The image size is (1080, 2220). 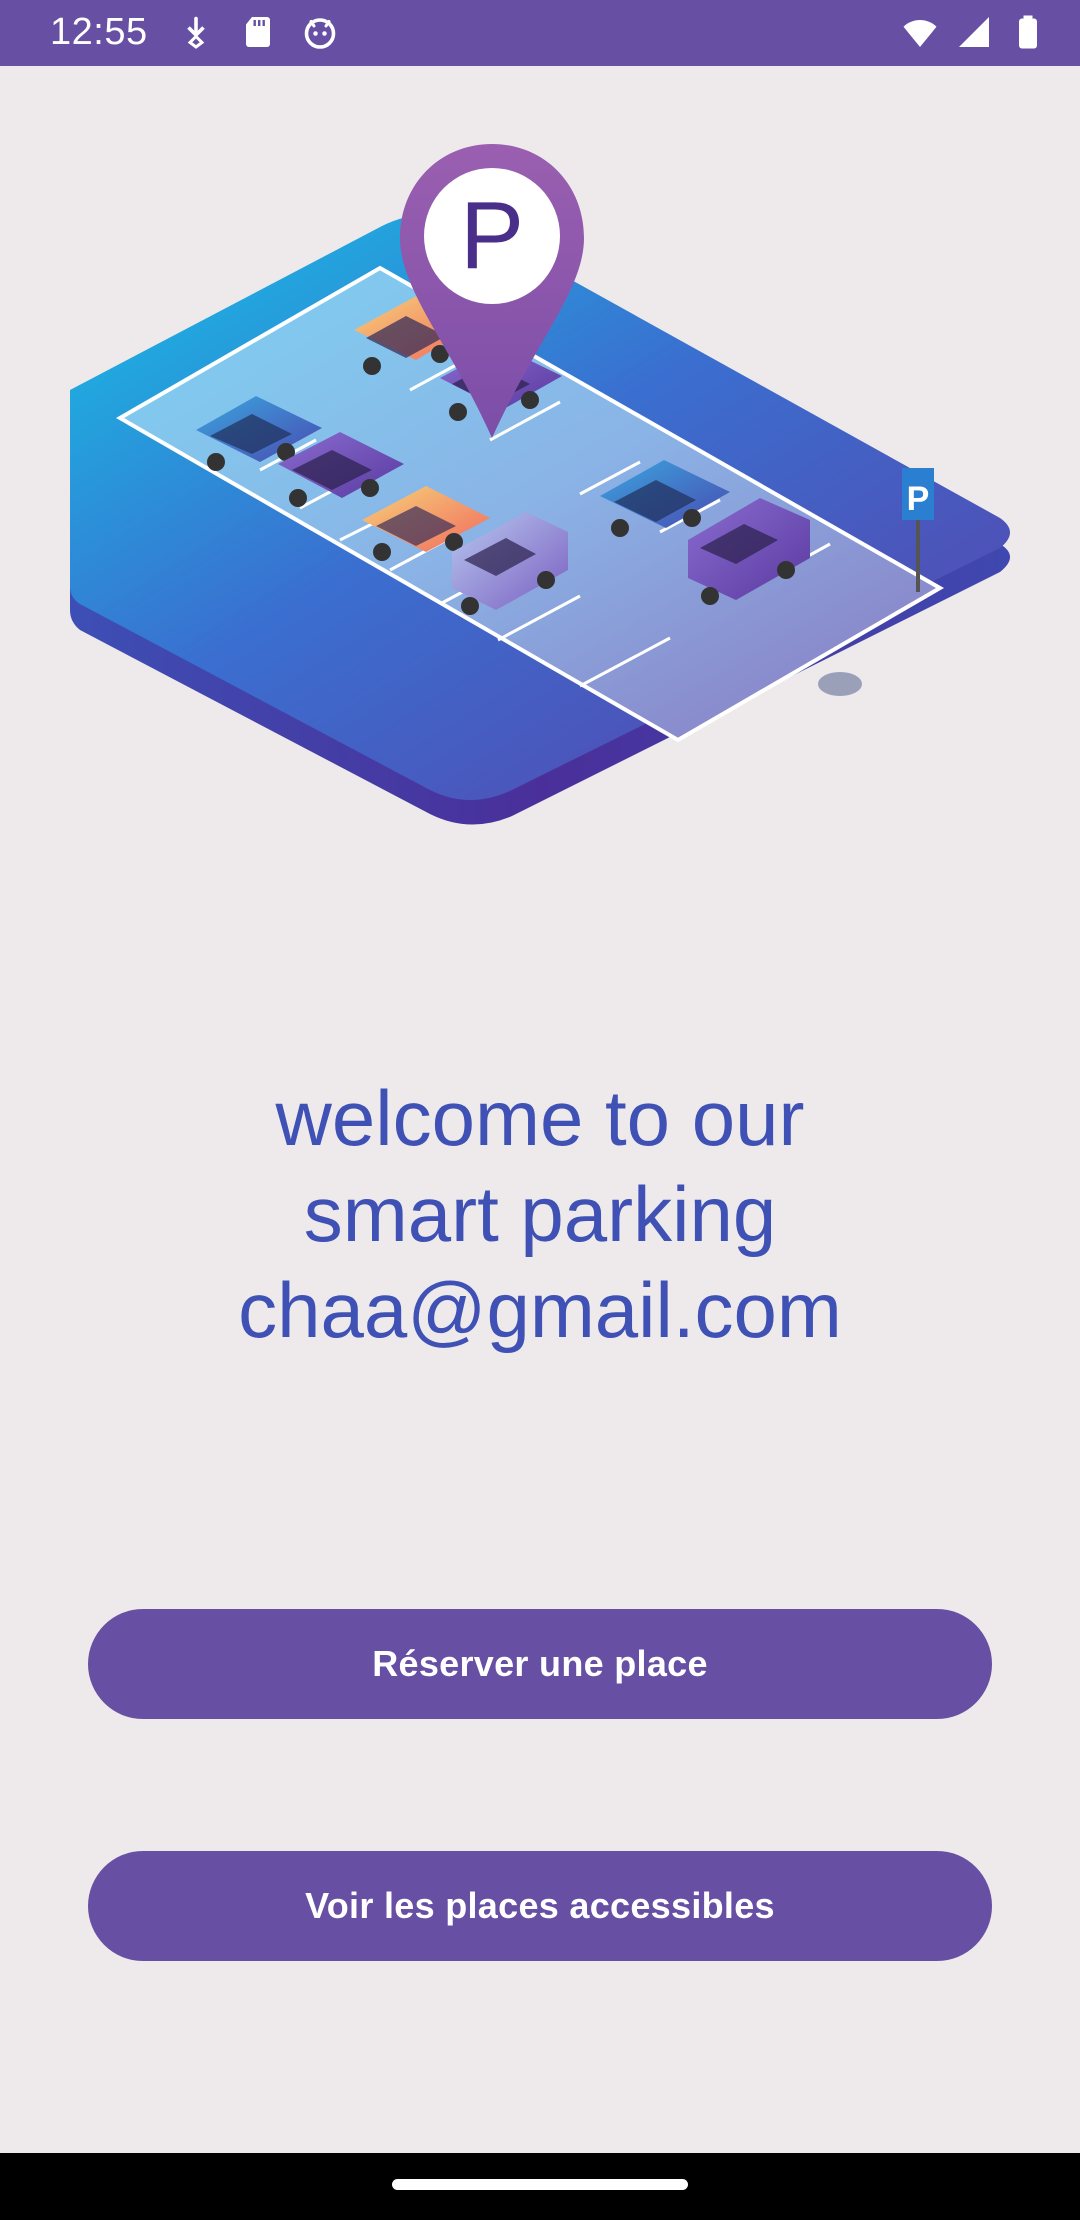 What do you see at coordinates (540, 1664) in the screenshot?
I see `reserve-place-button: Réserver une place` at bounding box center [540, 1664].